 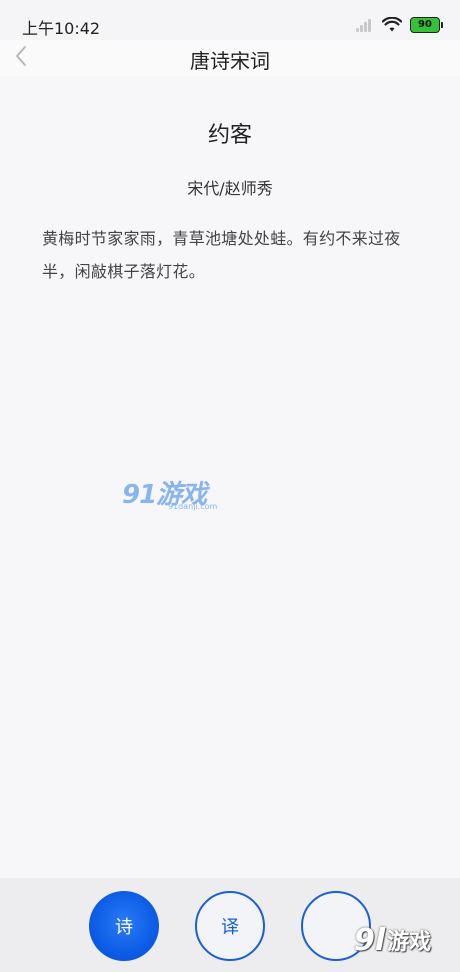 What do you see at coordinates (370, 940) in the screenshot?
I see `watermark-corner-num: 9l` at bounding box center [370, 940].